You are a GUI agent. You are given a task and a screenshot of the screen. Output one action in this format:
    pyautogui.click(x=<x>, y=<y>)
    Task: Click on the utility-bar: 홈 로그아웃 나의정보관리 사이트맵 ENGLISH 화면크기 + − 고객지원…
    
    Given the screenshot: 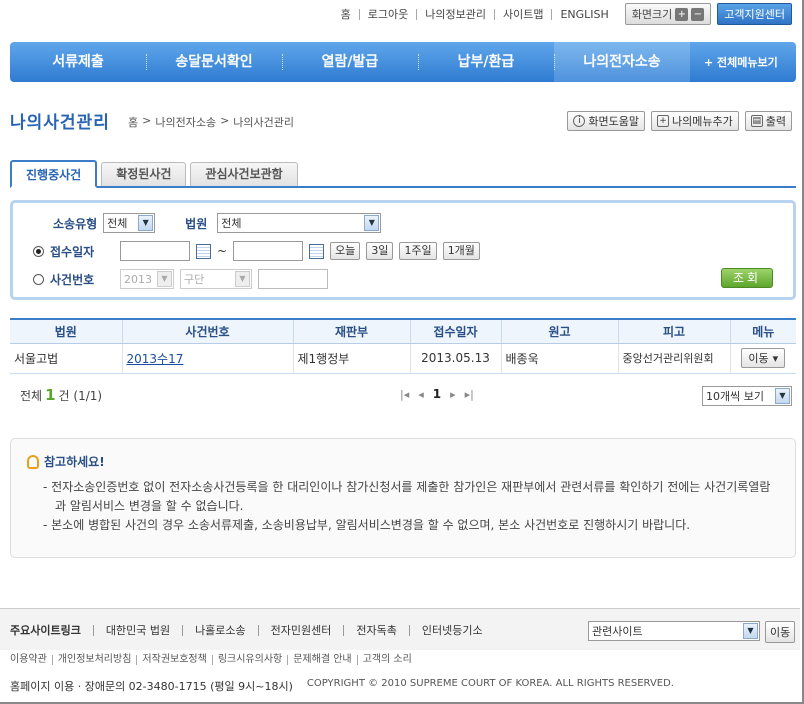 What is the action you would take?
    pyautogui.click(x=562, y=14)
    